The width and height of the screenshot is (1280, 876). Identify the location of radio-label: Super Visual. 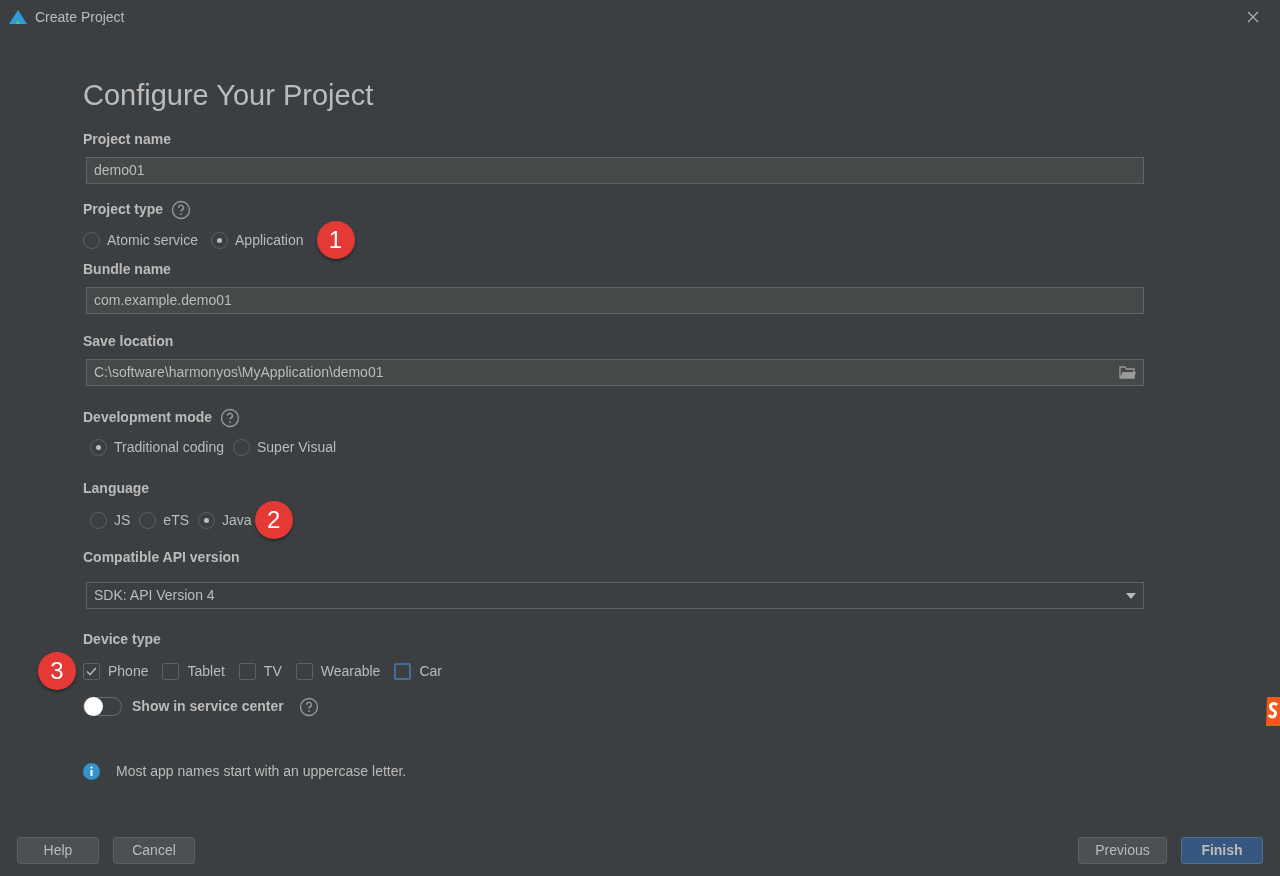
(297, 447).